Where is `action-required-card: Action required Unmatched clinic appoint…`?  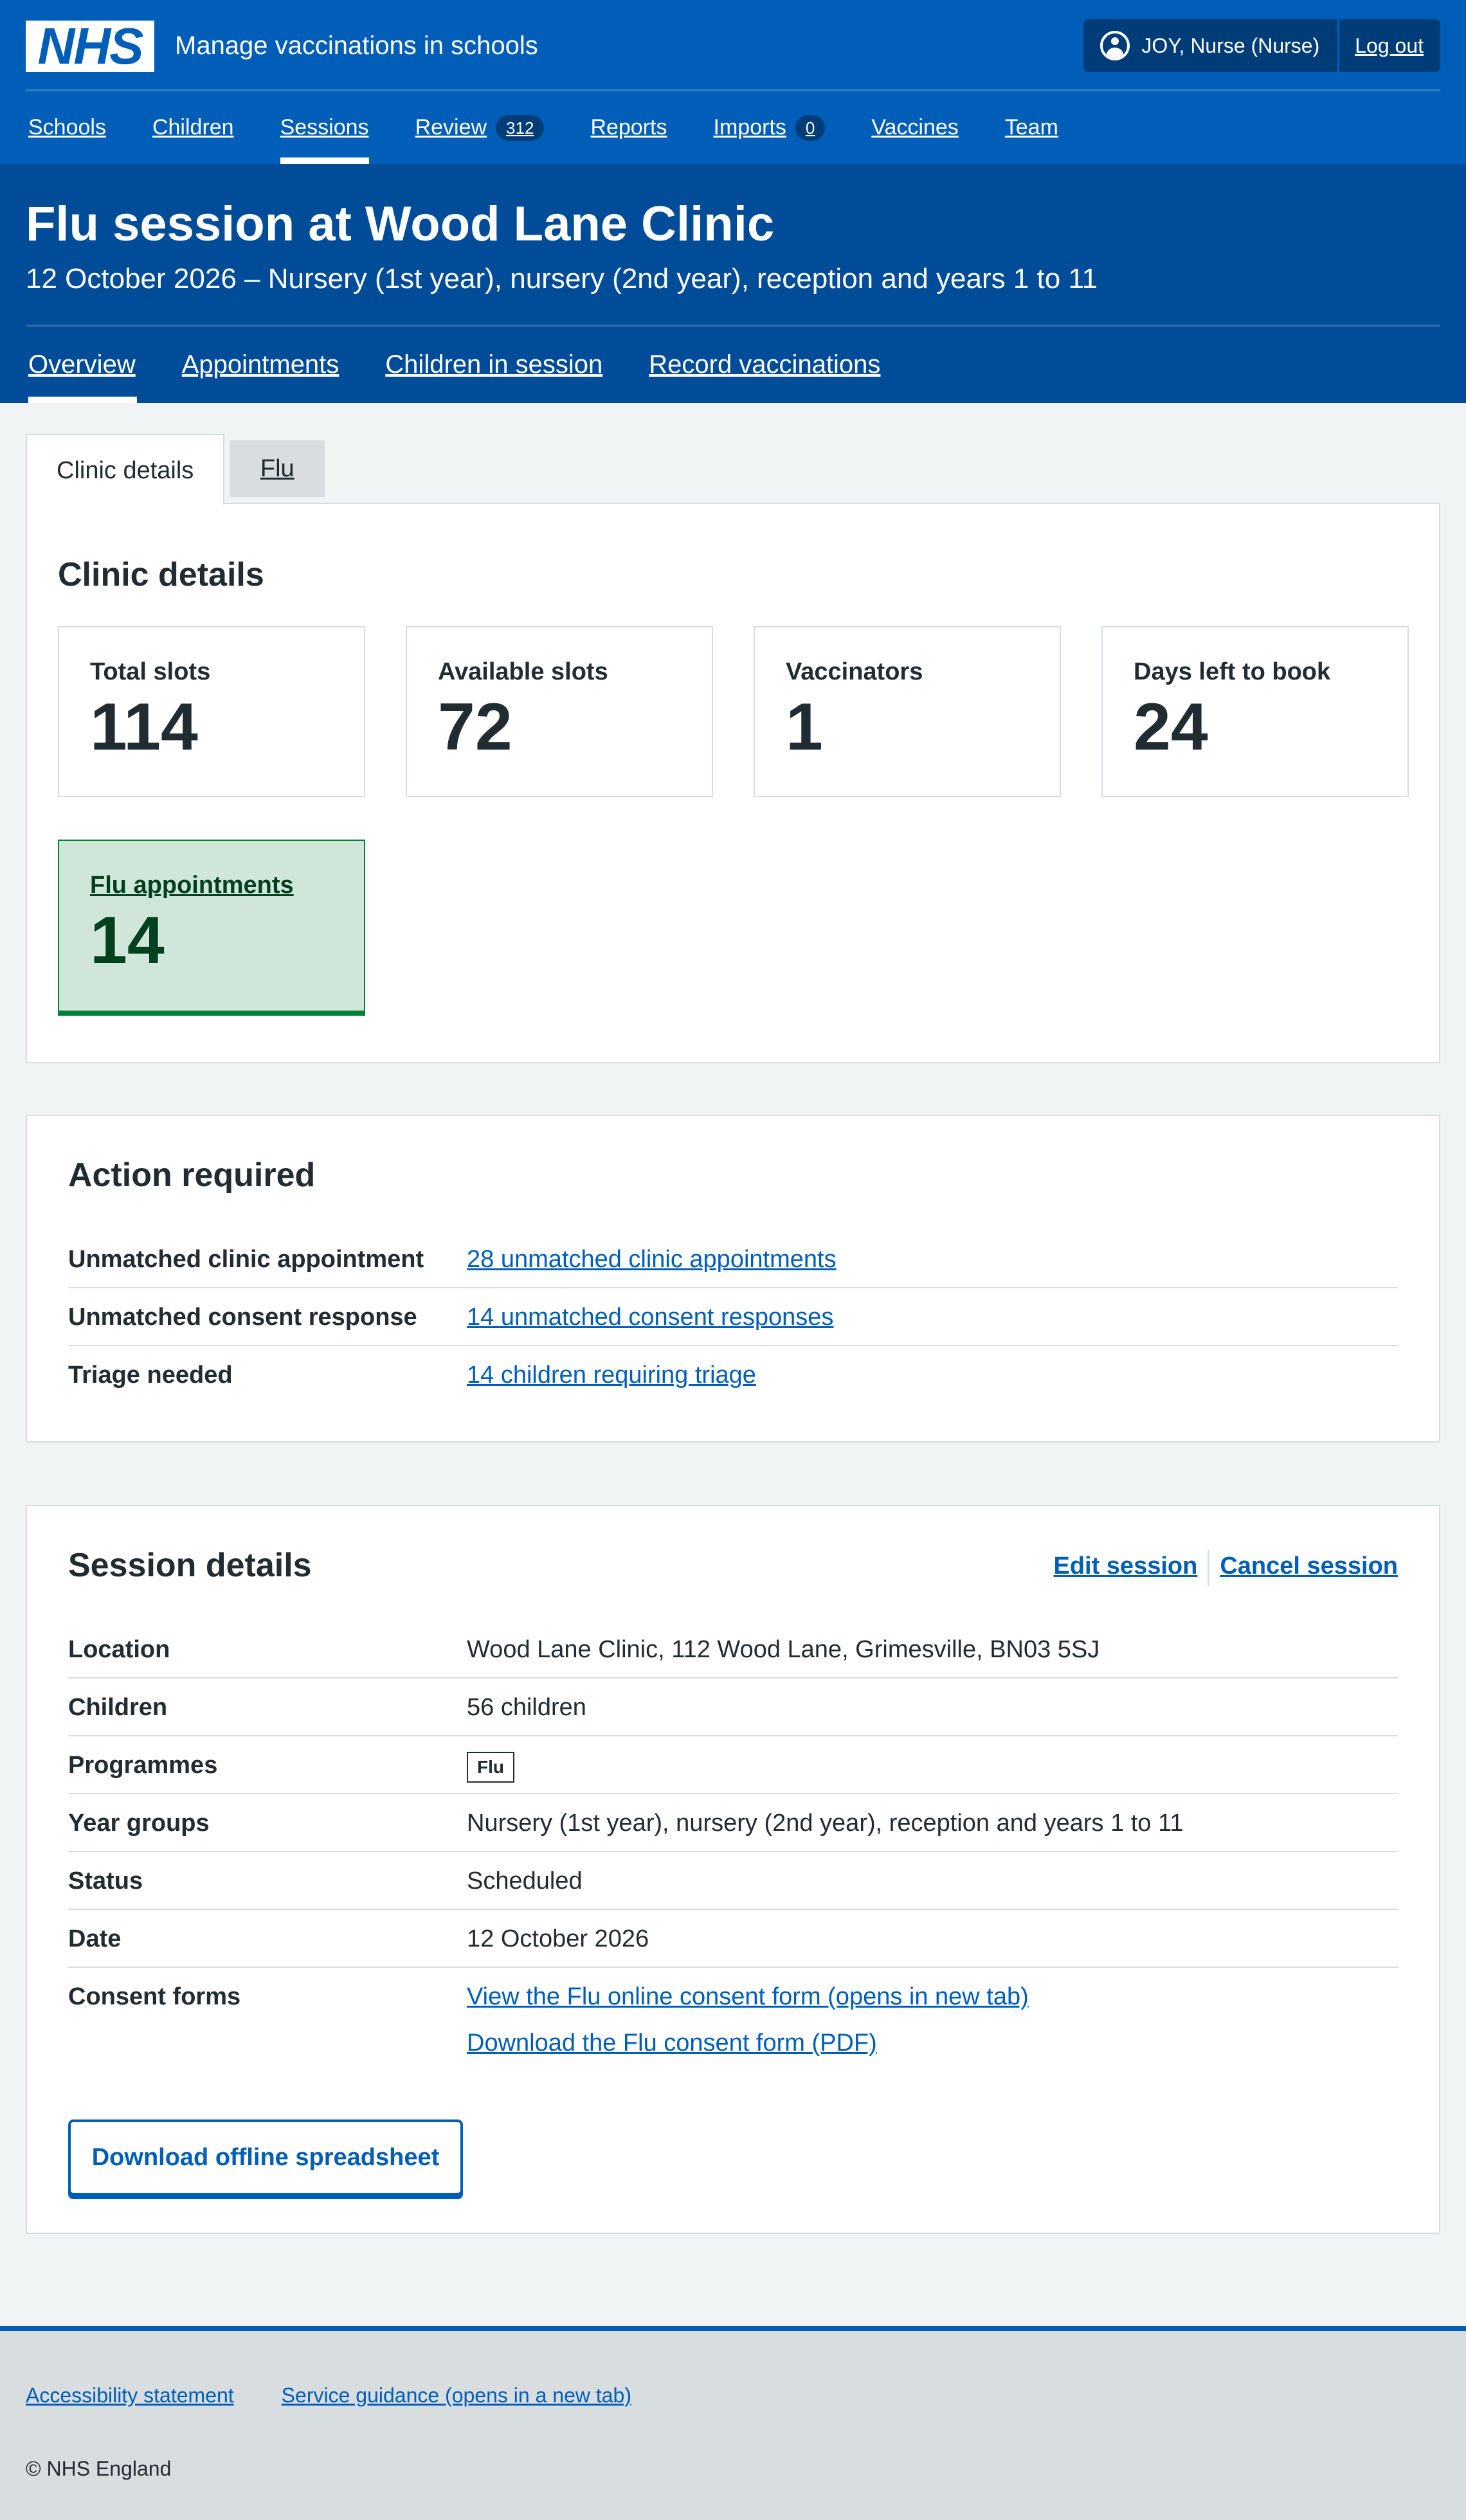 action-required-card: Action required Unmatched clinic appoint… is located at coordinates (733, 1279).